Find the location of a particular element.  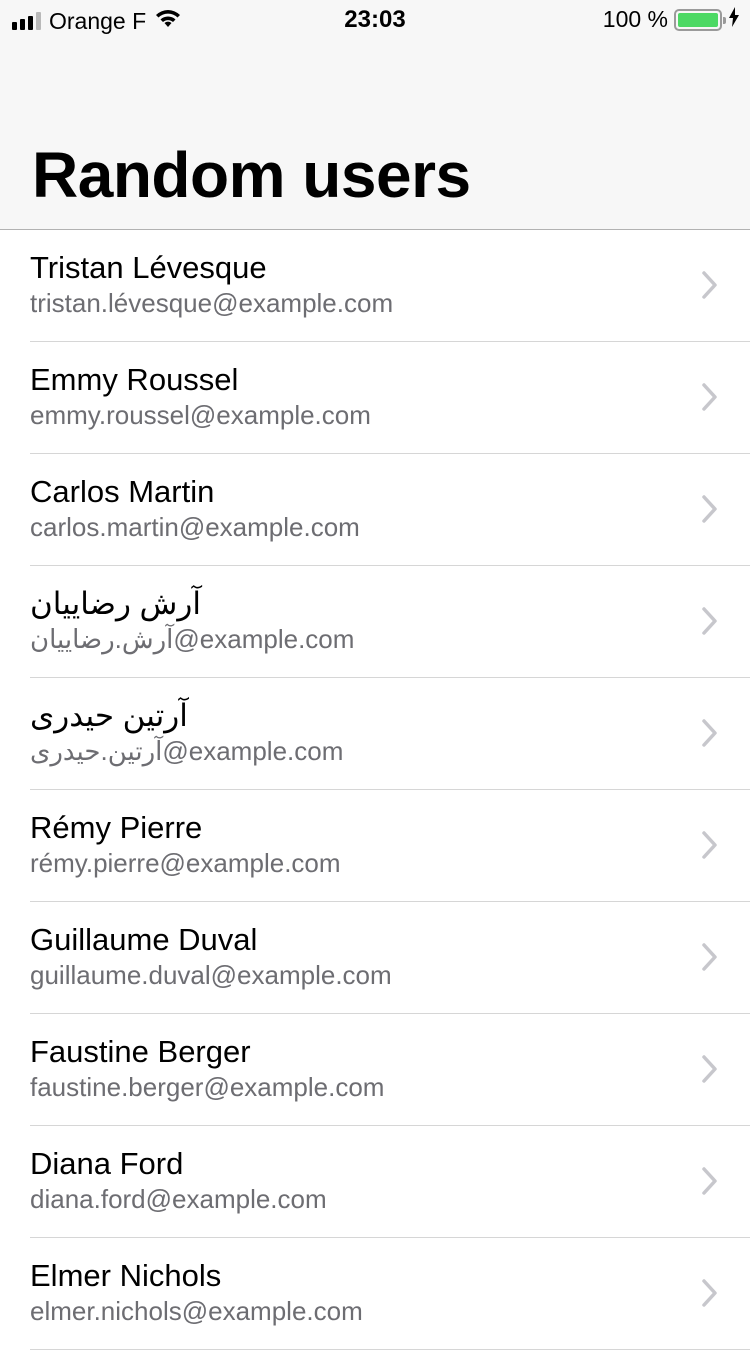

page-title: Random users is located at coordinates (251, 175).